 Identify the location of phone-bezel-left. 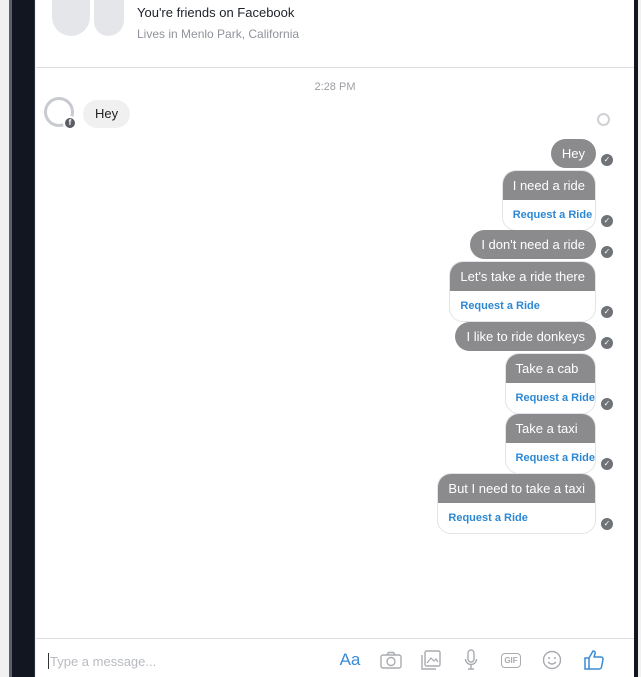
(22, 338).